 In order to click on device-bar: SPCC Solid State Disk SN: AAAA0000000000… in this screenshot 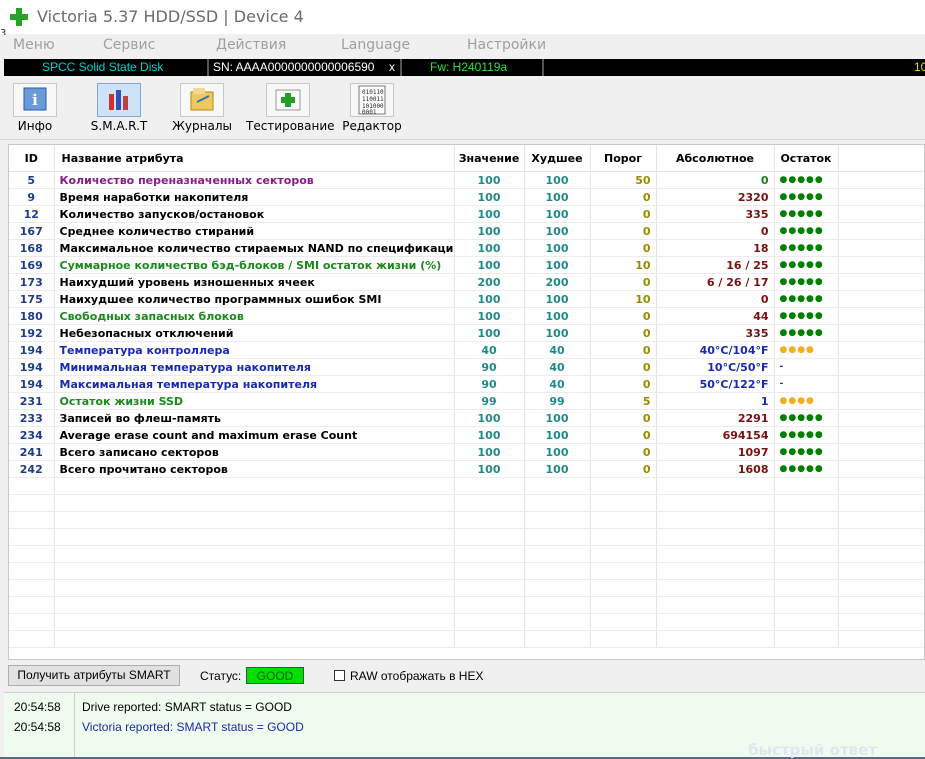, I will do `click(464, 67)`.